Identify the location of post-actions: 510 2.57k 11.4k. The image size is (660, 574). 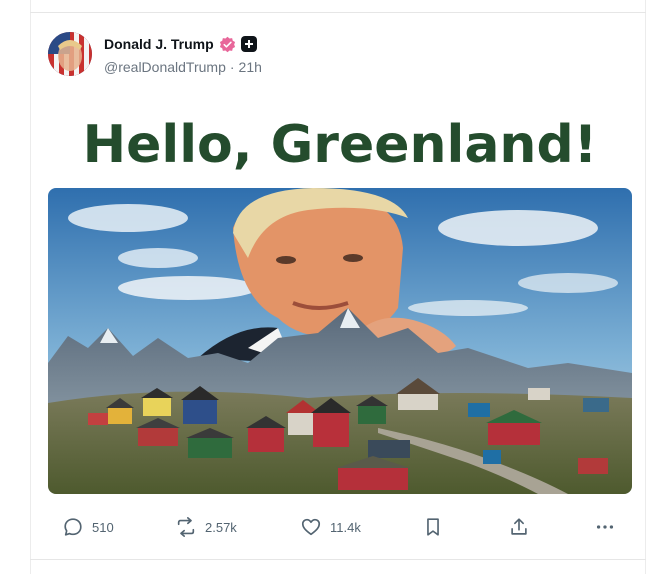
(342, 527).